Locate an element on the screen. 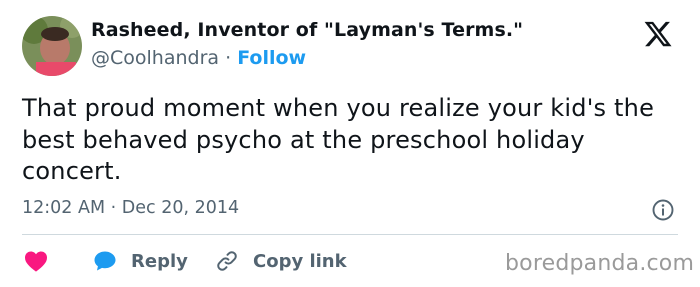  heart-icon is located at coordinates (36, 261).